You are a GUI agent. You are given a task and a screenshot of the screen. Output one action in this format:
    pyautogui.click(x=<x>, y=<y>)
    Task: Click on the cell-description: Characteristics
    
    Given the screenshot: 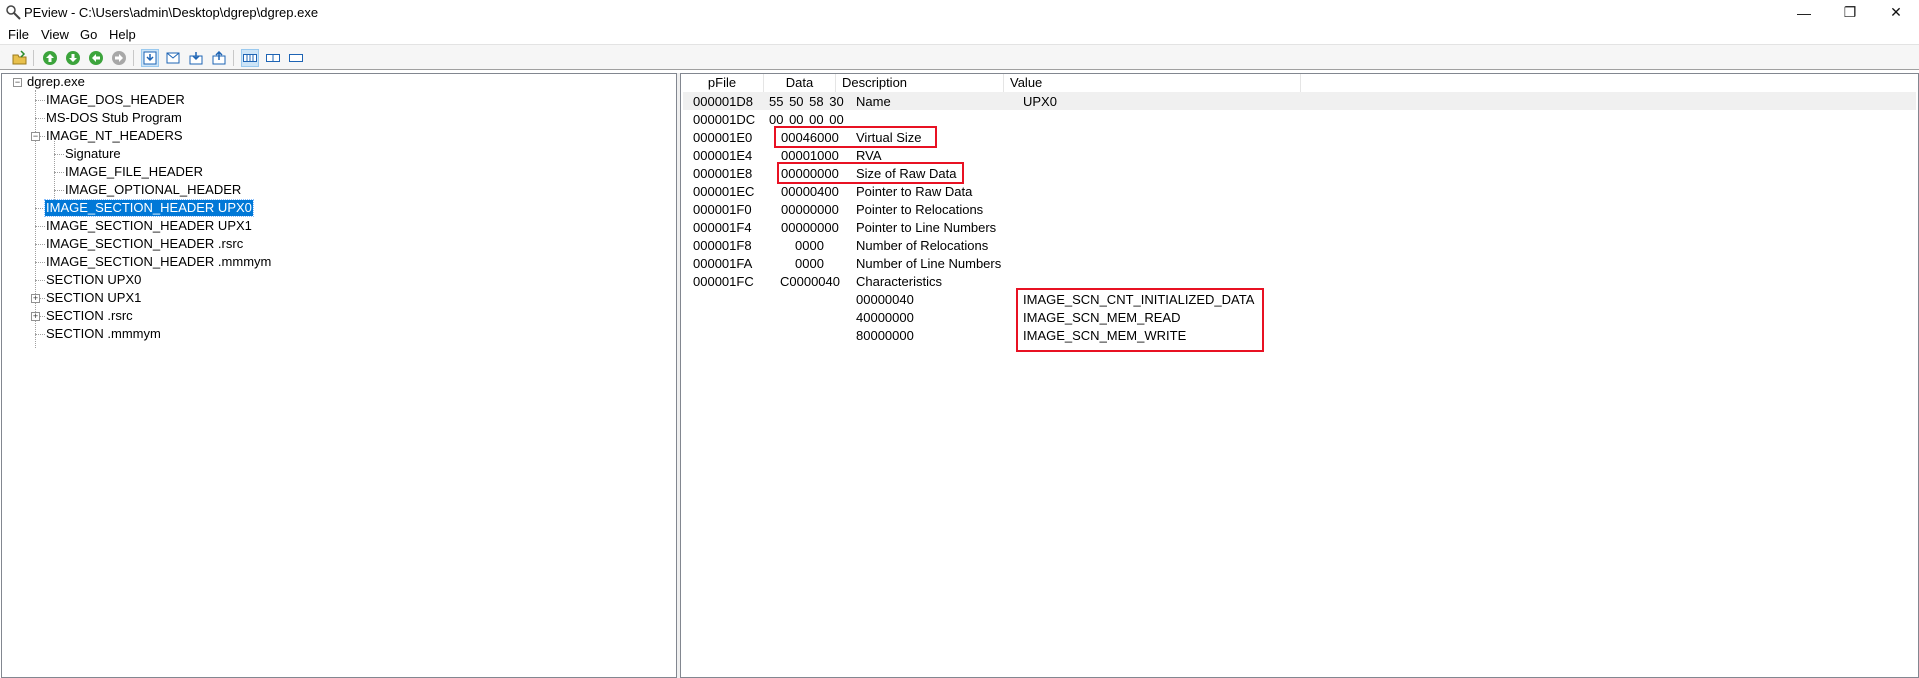 What is the action you would take?
    pyautogui.click(x=899, y=281)
    